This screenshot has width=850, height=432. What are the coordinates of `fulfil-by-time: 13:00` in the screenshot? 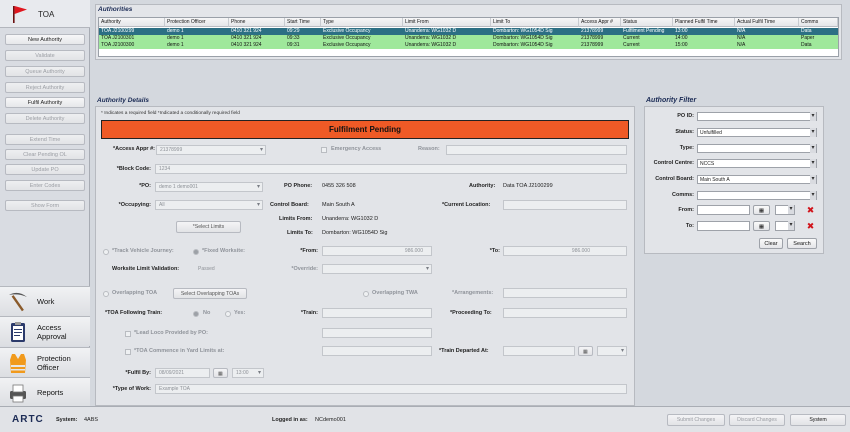 It's located at (248, 373).